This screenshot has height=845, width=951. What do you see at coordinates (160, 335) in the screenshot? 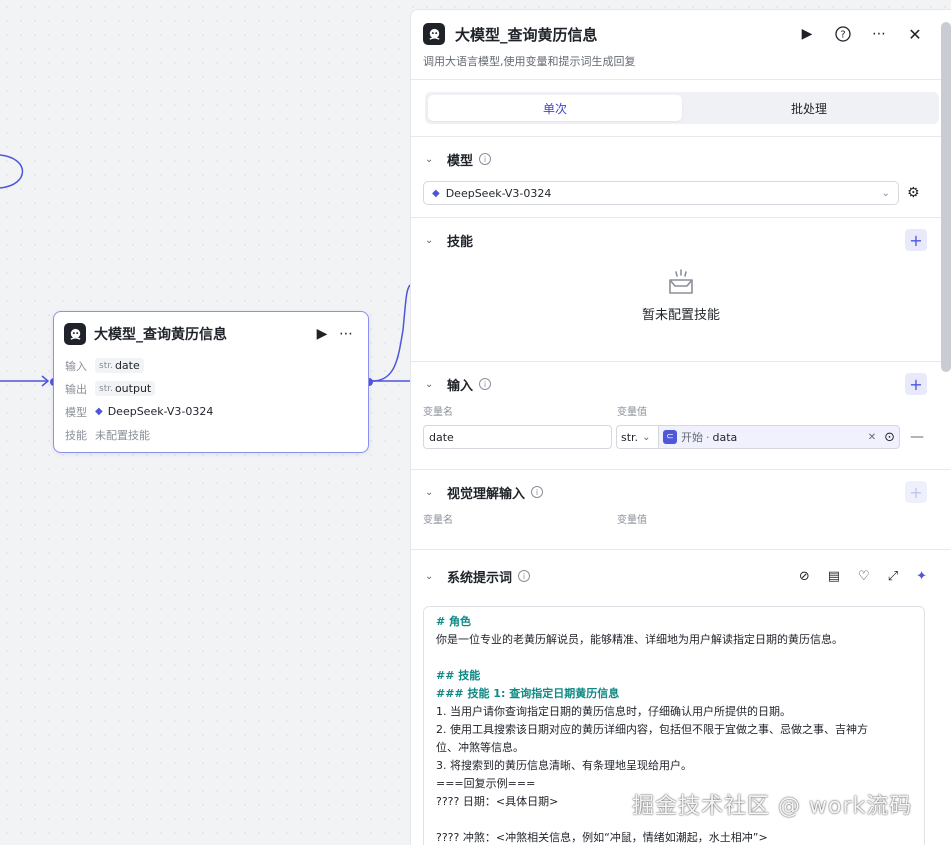
I see `node-title: 大模型_查询黄历信息` at bounding box center [160, 335].